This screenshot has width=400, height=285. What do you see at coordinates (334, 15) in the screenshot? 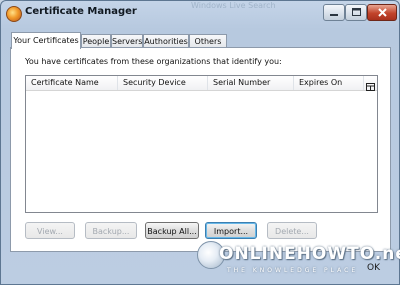
I see `minimize-icon` at bounding box center [334, 15].